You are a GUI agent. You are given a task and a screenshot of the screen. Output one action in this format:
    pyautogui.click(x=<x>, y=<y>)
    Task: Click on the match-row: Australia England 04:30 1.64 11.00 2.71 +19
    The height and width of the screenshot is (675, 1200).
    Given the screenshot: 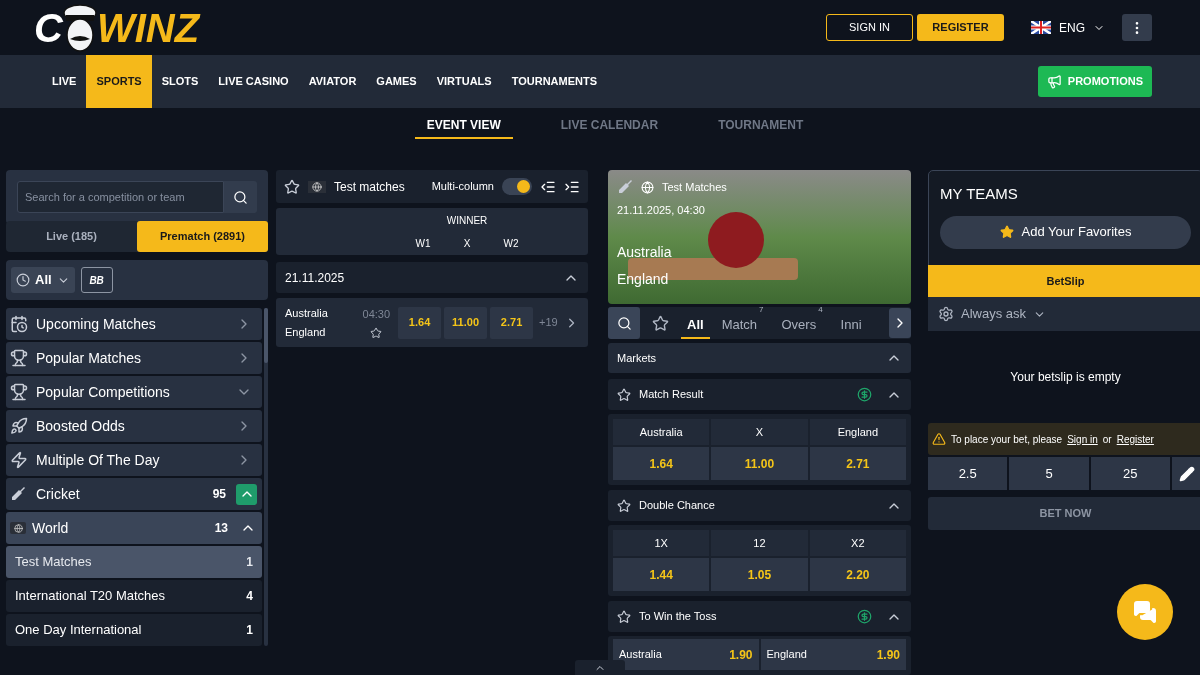 What is the action you would take?
    pyautogui.click(x=432, y=322)
    